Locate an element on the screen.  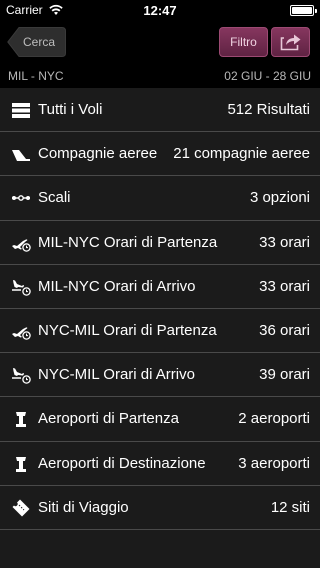
clock-label: 12:47 is located at coordinates (160, 10).